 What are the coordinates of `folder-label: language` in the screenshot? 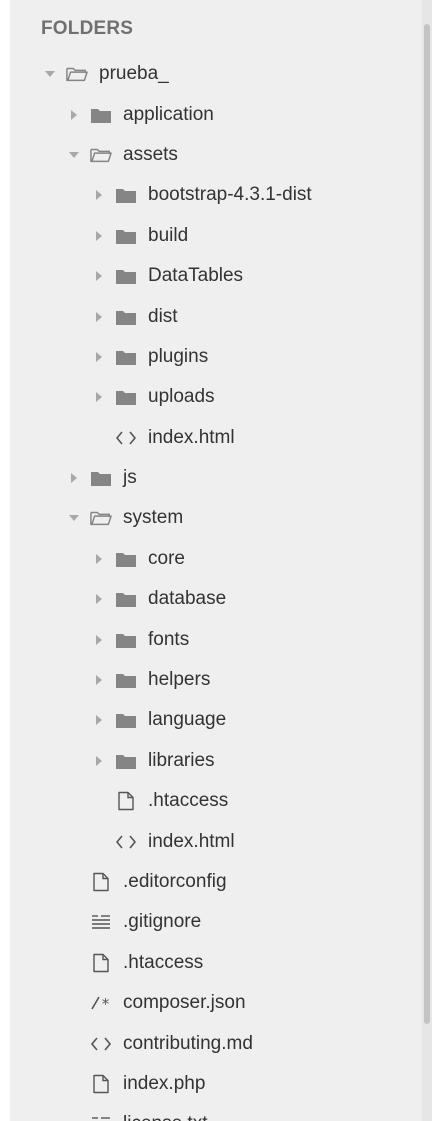 It's located at (187, 720).